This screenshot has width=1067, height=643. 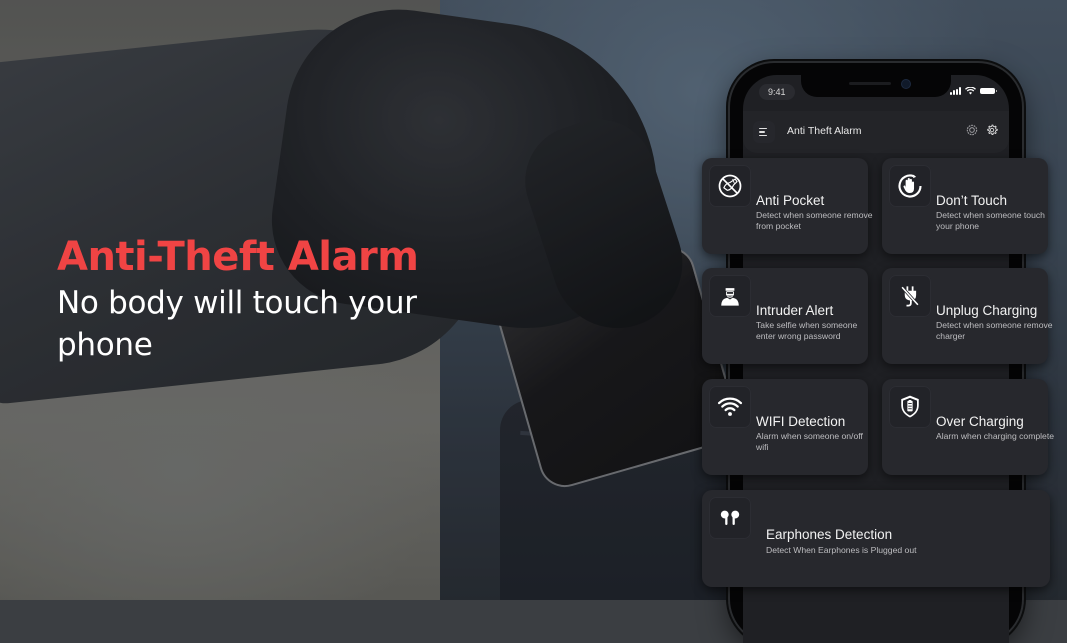 I want to click on signal-icon, so click(x=955, y=91).